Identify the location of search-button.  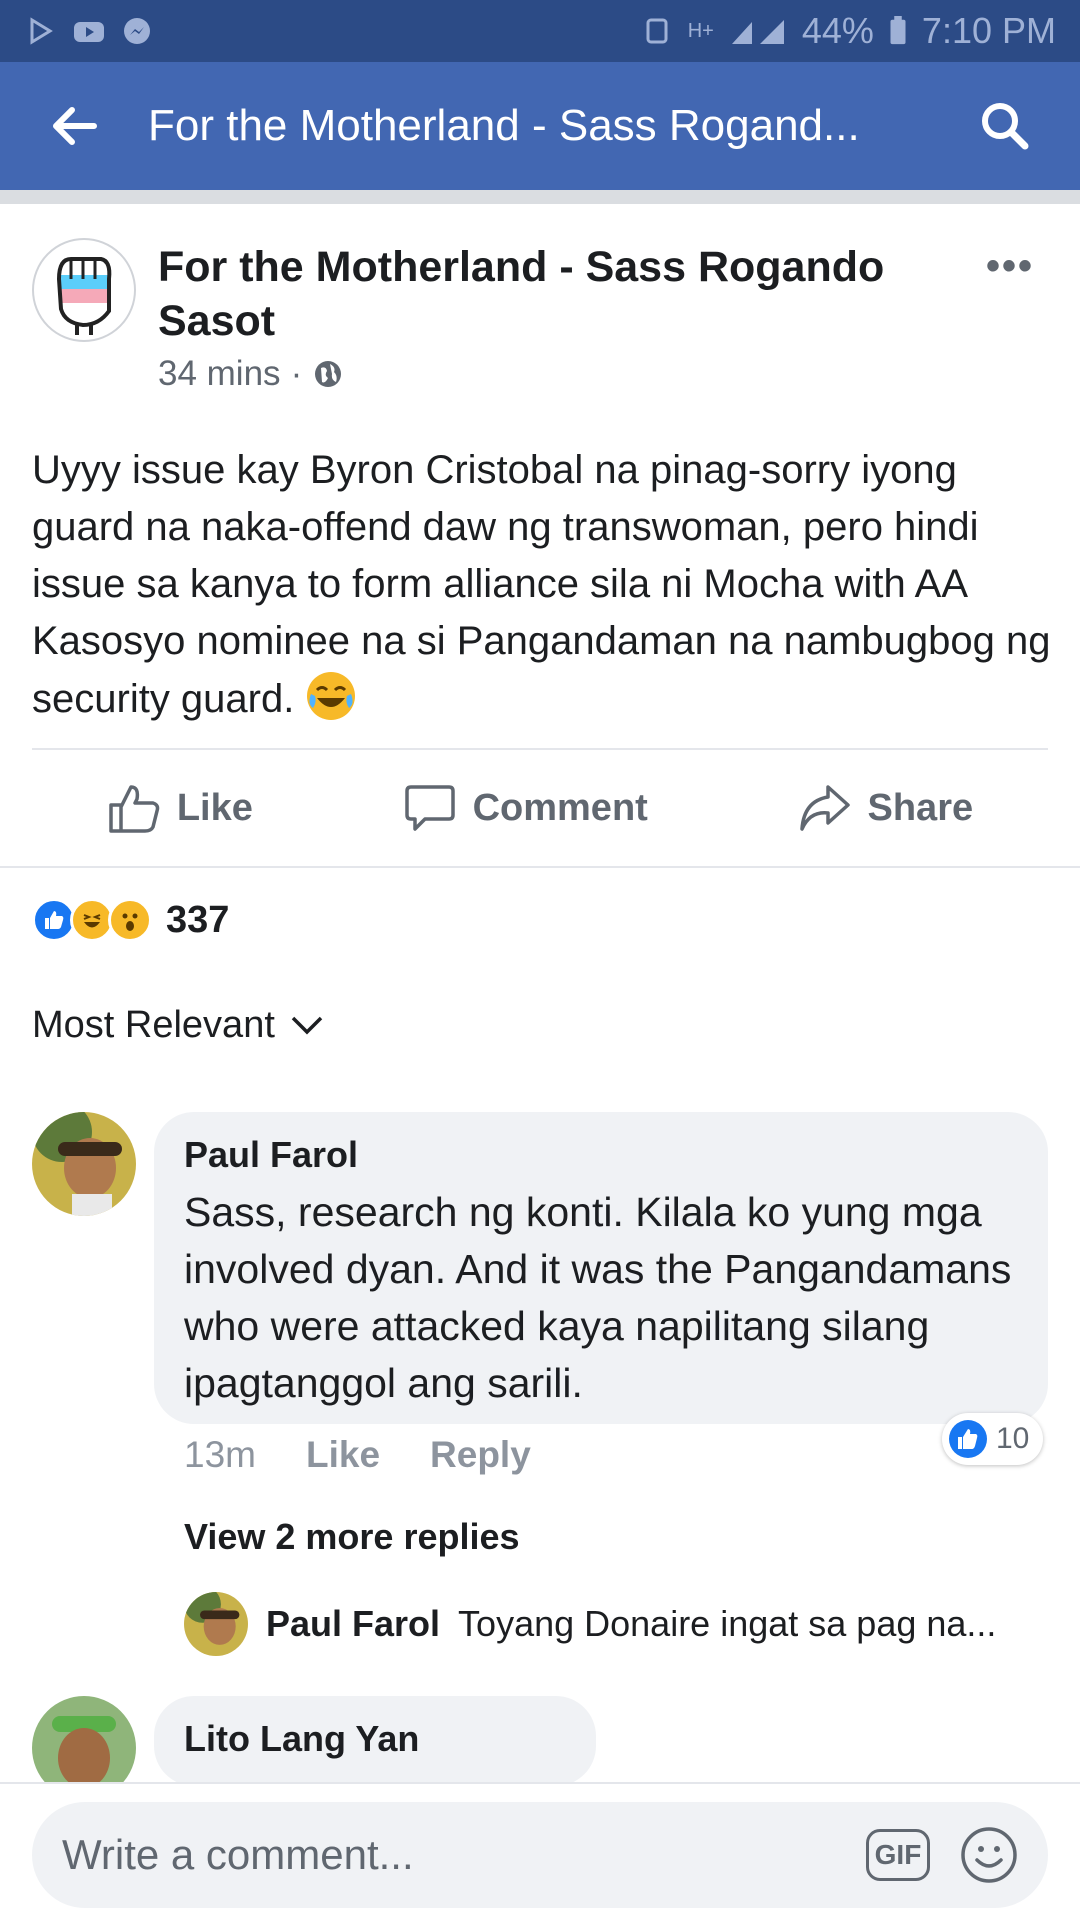
(1005, 126).